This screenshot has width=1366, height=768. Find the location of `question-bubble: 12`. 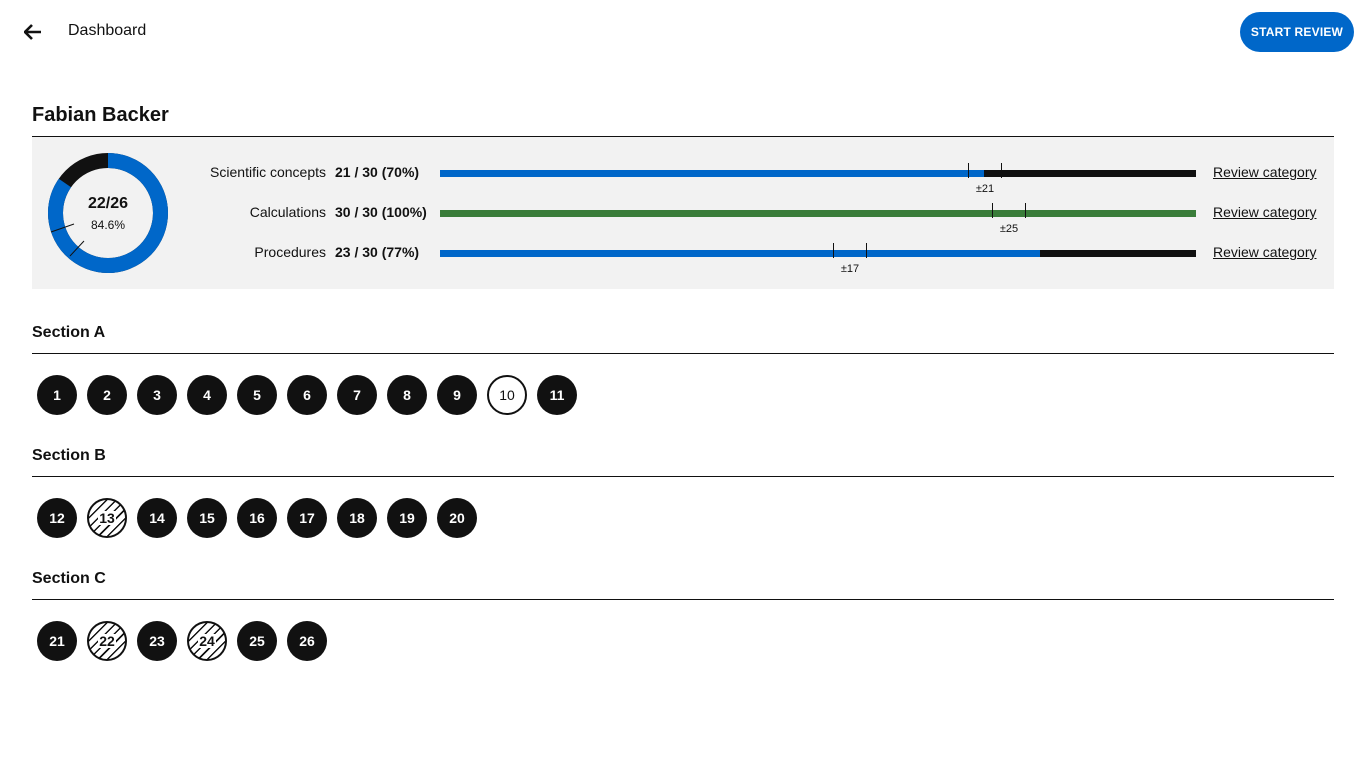

question-bubble: 12 is located at coordinates (57, 518).